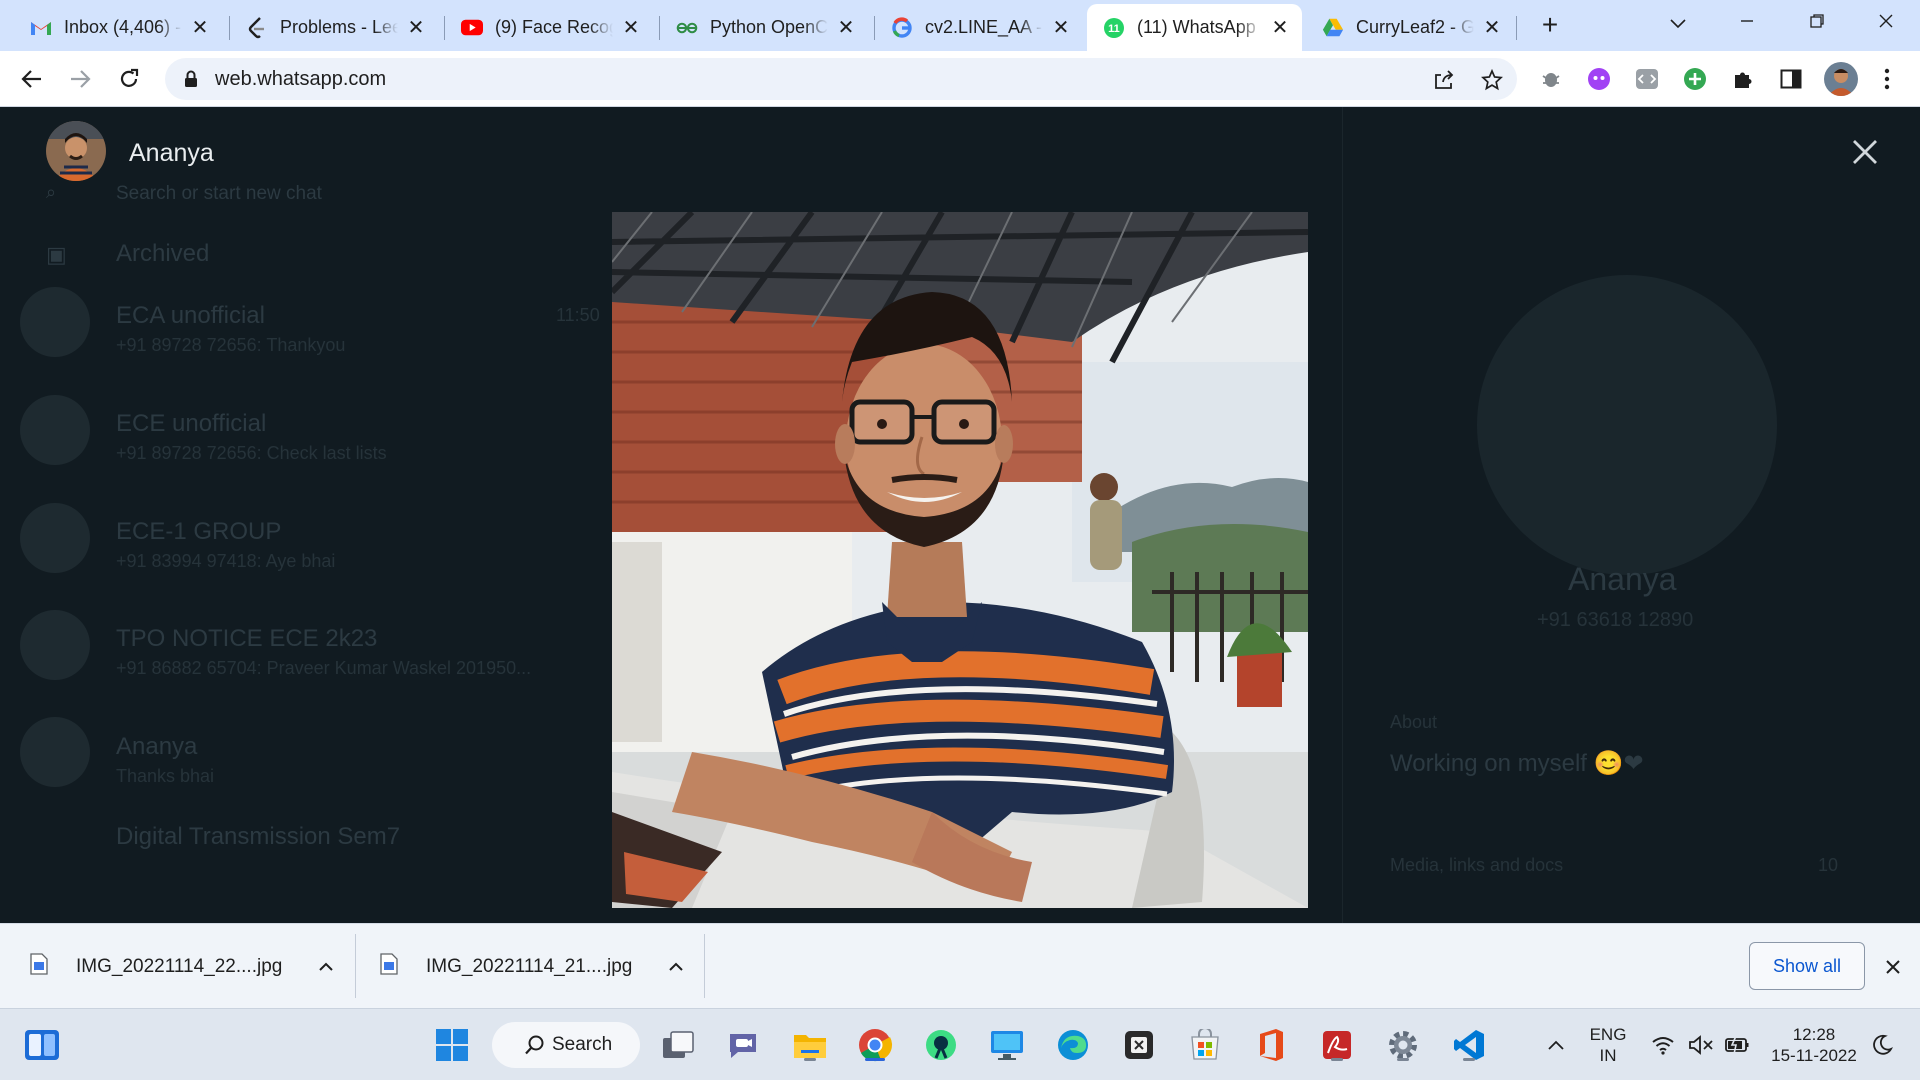  I want to click on volume-muted-icon, so click(1701, 1045).